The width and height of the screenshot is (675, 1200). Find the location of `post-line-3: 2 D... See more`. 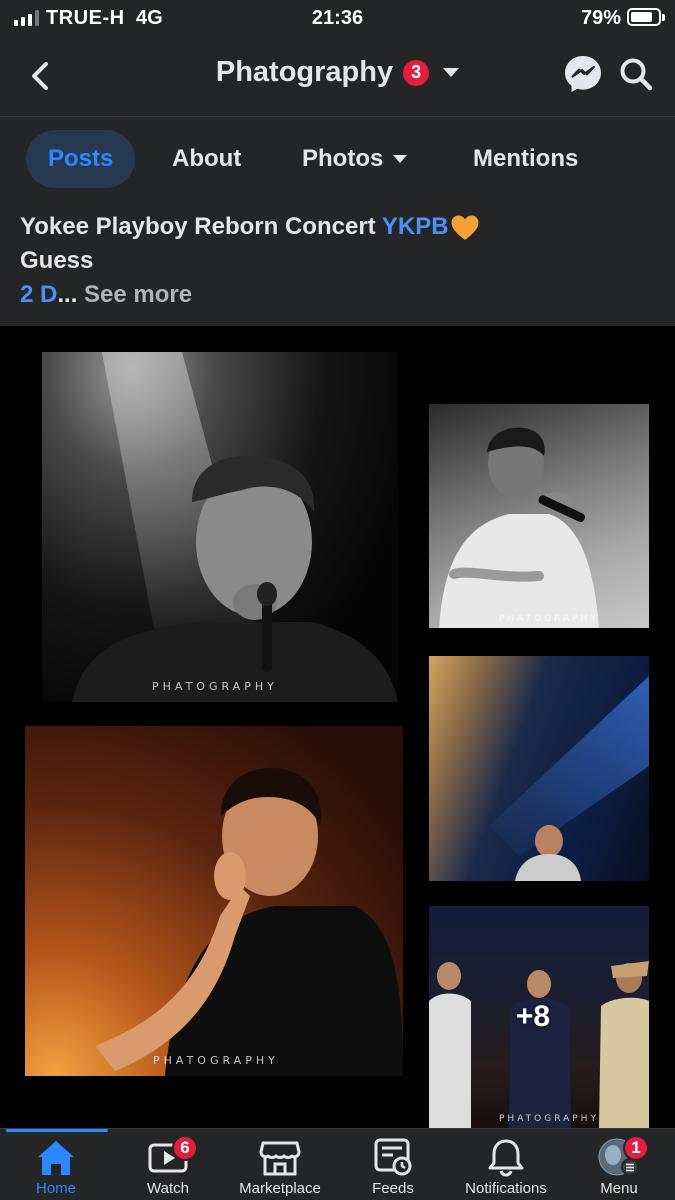

post-line-3: 2 D... See more is located at coordinates (340, 295).